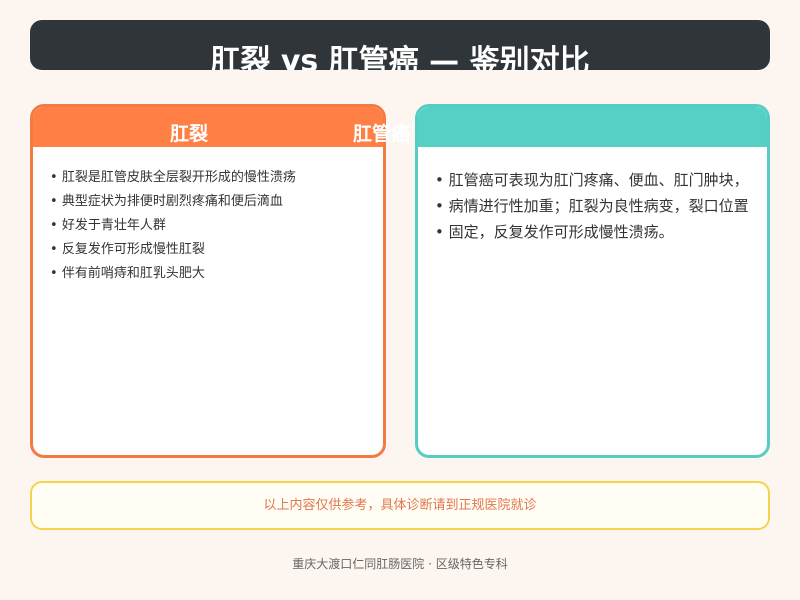 The width and height of the screenshot is (800, 600). I want to click on list-item: 病情进行性加重；肛裂为良性病变，裂口位置, so click(592, 206).